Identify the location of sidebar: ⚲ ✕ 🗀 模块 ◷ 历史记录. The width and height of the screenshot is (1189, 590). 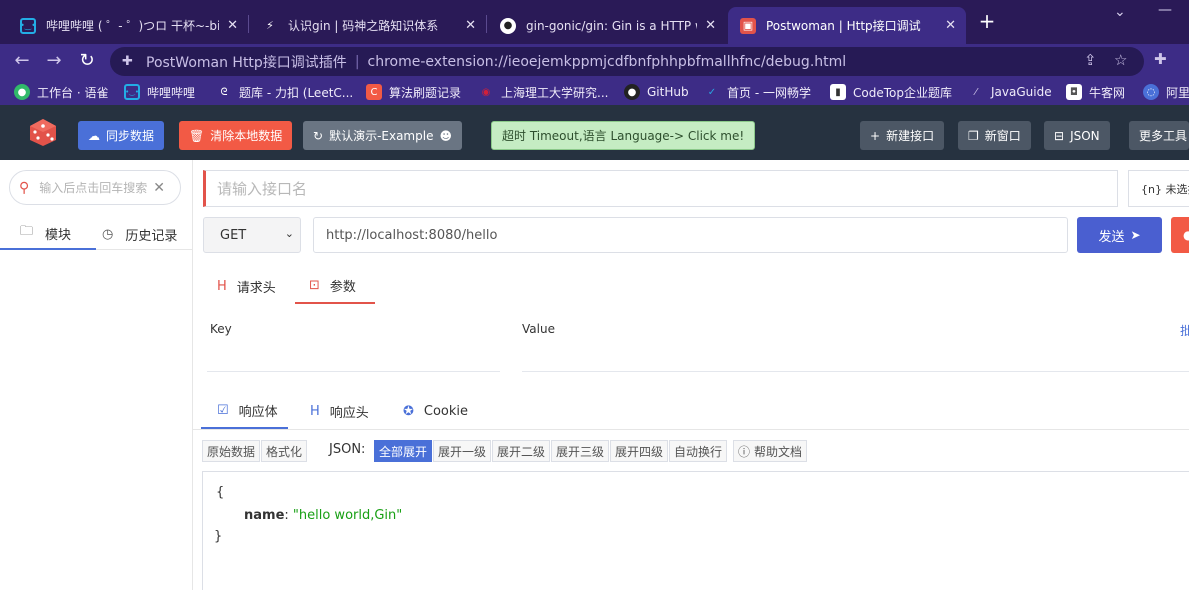
(96, 375).